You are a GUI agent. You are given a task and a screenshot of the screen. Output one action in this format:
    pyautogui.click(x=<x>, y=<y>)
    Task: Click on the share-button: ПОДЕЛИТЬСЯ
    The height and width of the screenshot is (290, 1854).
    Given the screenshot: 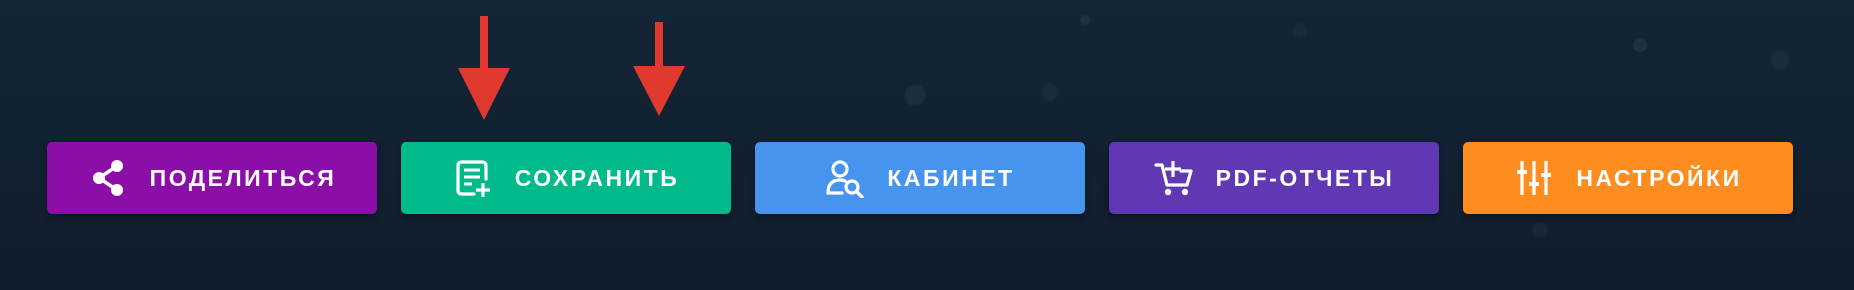 What is the action you would take?
    pyautogui.click(x=212, y=178)
    